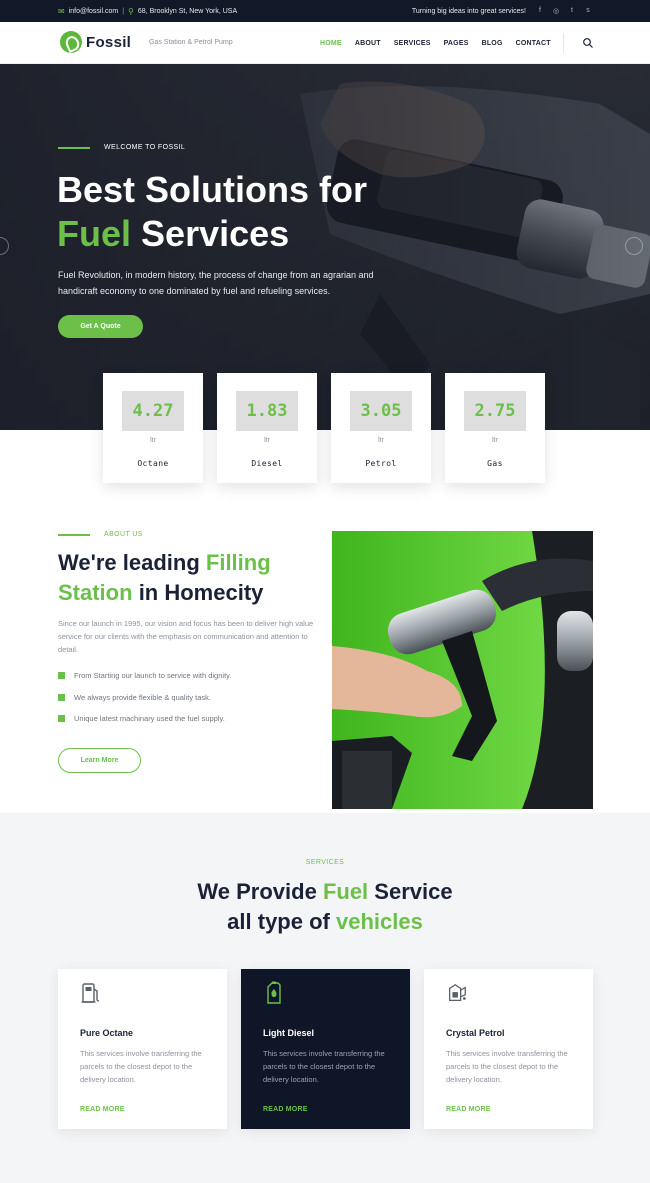 This screenshot has height=1183, width=650. What do you see at coordinates (238, 562) in the screenshot?
I see `about-title-highlight-1: Filling` at bounding box center [238, 562].